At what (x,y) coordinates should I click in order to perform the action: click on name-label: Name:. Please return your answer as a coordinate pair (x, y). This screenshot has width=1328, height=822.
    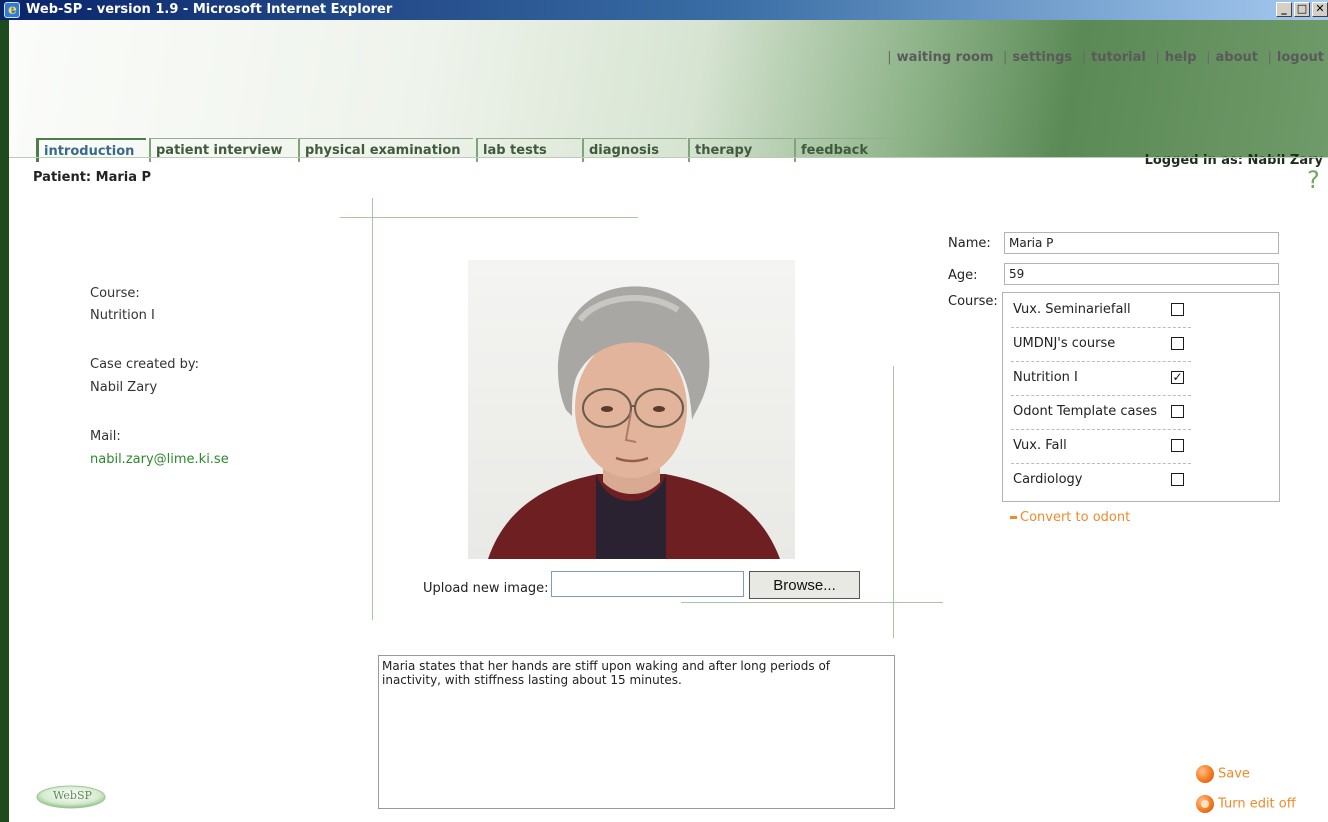
    Looking at the image, I should click on (969, 243).